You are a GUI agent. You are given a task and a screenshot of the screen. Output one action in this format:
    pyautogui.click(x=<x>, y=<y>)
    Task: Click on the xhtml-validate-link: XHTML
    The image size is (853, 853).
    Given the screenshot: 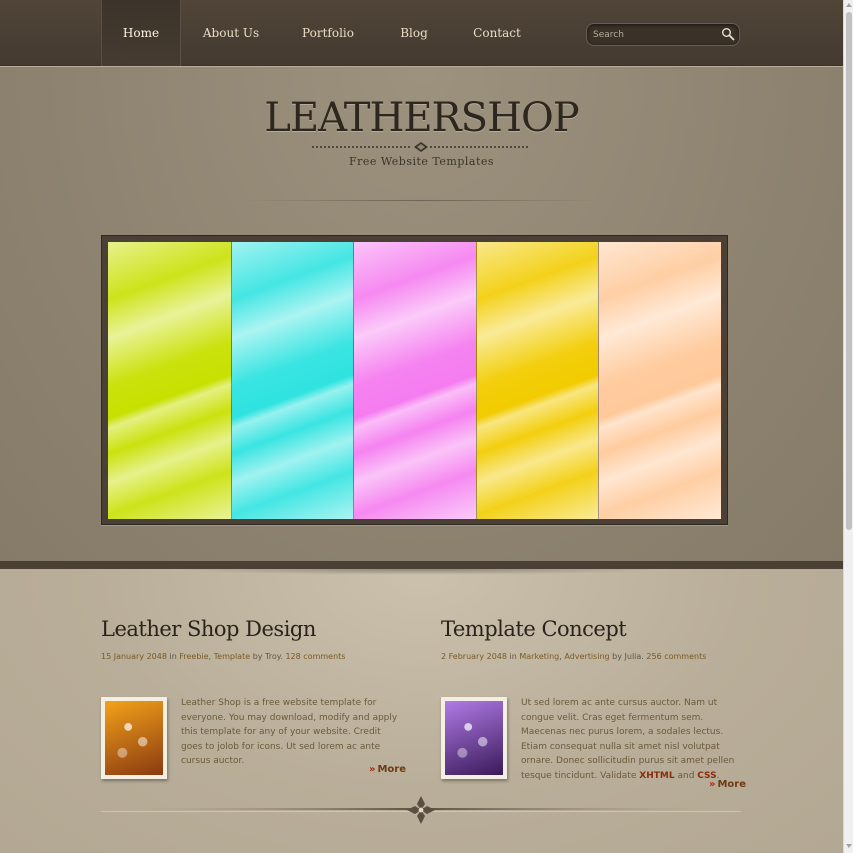 What is the action you would take?
    pyautogui.click(x=656, y=776)
    